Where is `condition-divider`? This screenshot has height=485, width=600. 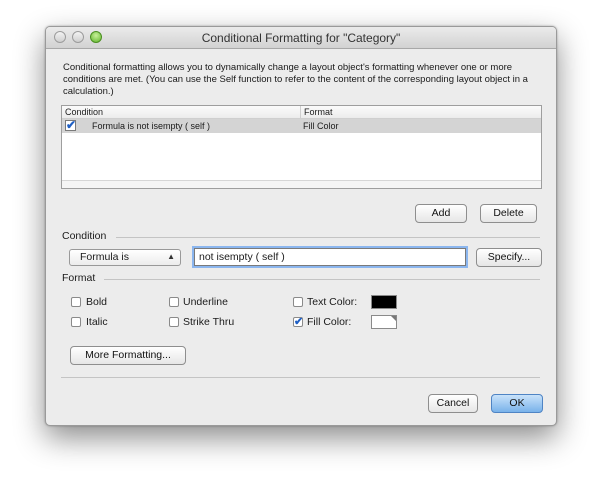 condition-divider is located at coordinates (328, 237).